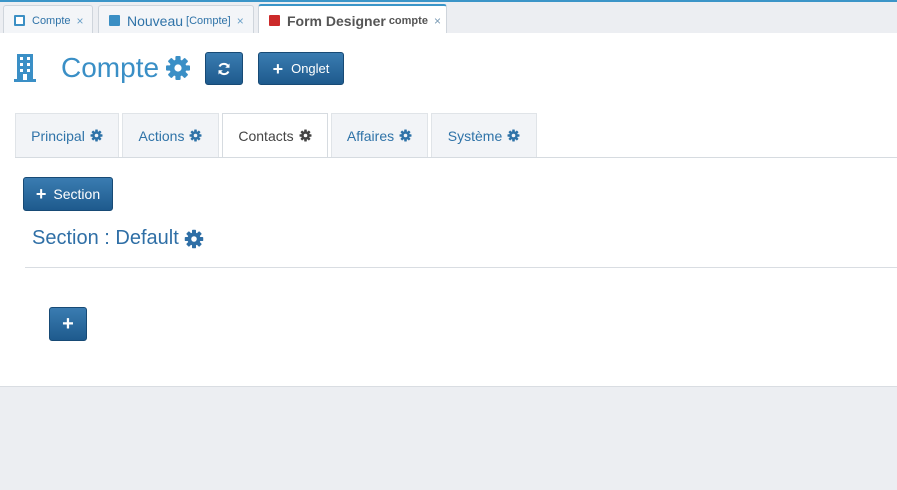 The height and width of the screenshot is (490, 897). I want to click on doc-tab-subtitle: [Compte], so click(208, 20).